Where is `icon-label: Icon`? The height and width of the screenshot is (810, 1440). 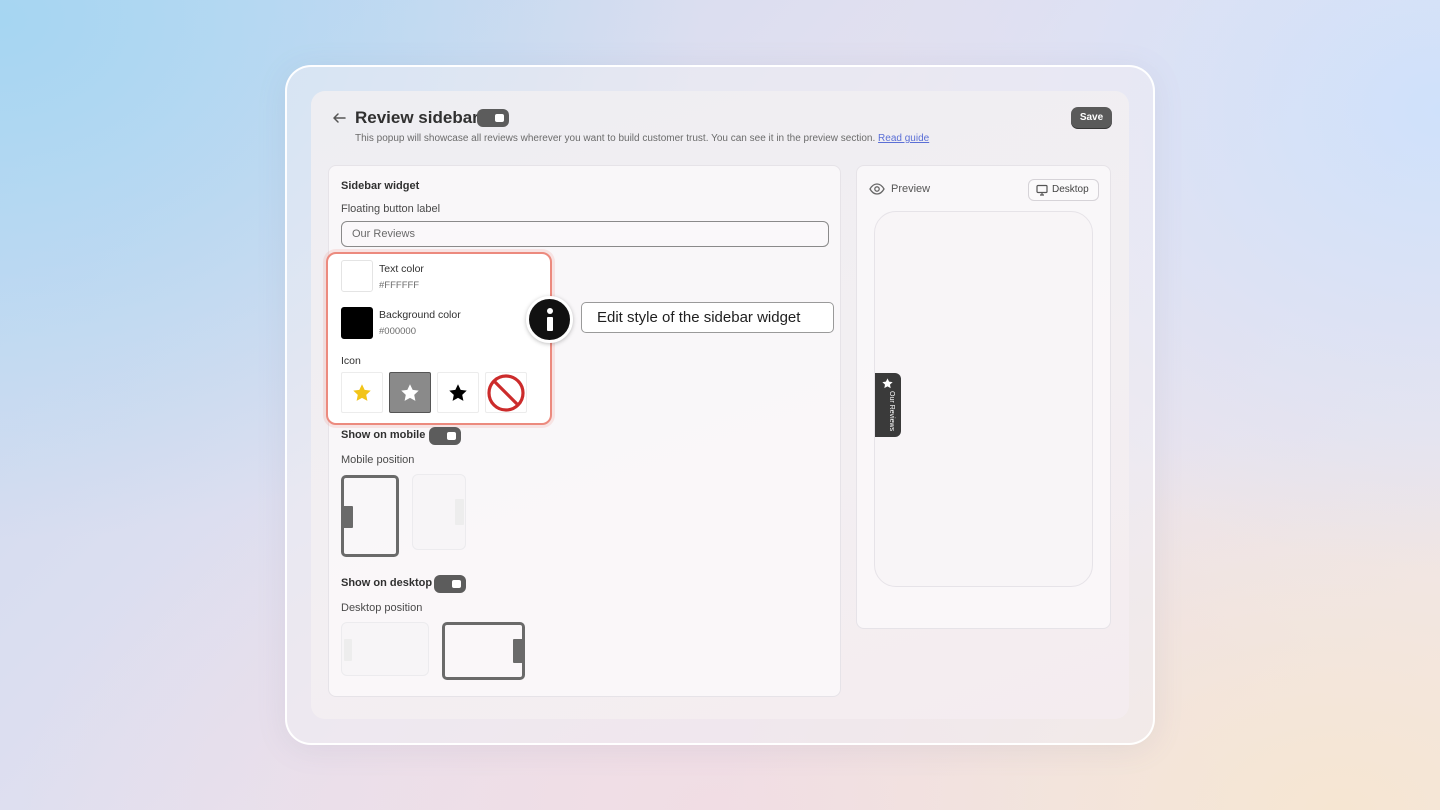 icon-label: Icon is located at coordinates (351, 361).